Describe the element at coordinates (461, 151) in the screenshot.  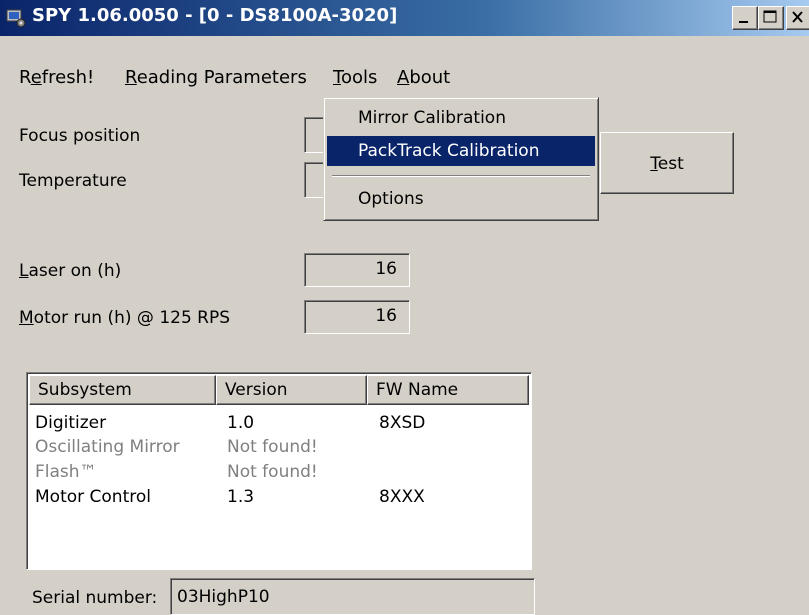
I see `menu-item-packtrack-calibration: PackTrack Calibration` at that location.